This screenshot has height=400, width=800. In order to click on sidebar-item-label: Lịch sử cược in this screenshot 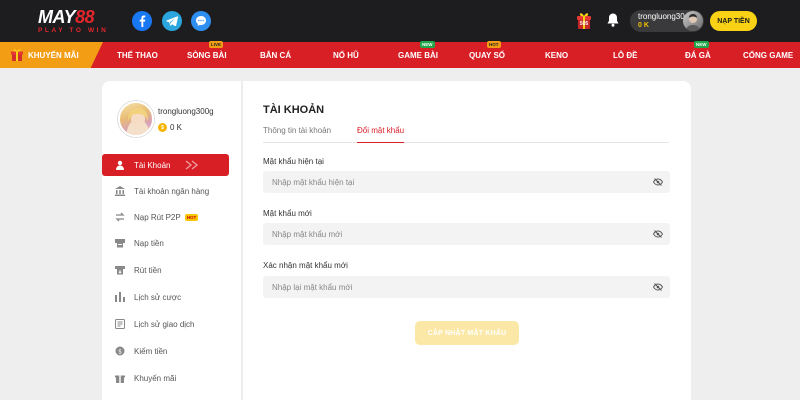, I will do `click(158, 297)`.